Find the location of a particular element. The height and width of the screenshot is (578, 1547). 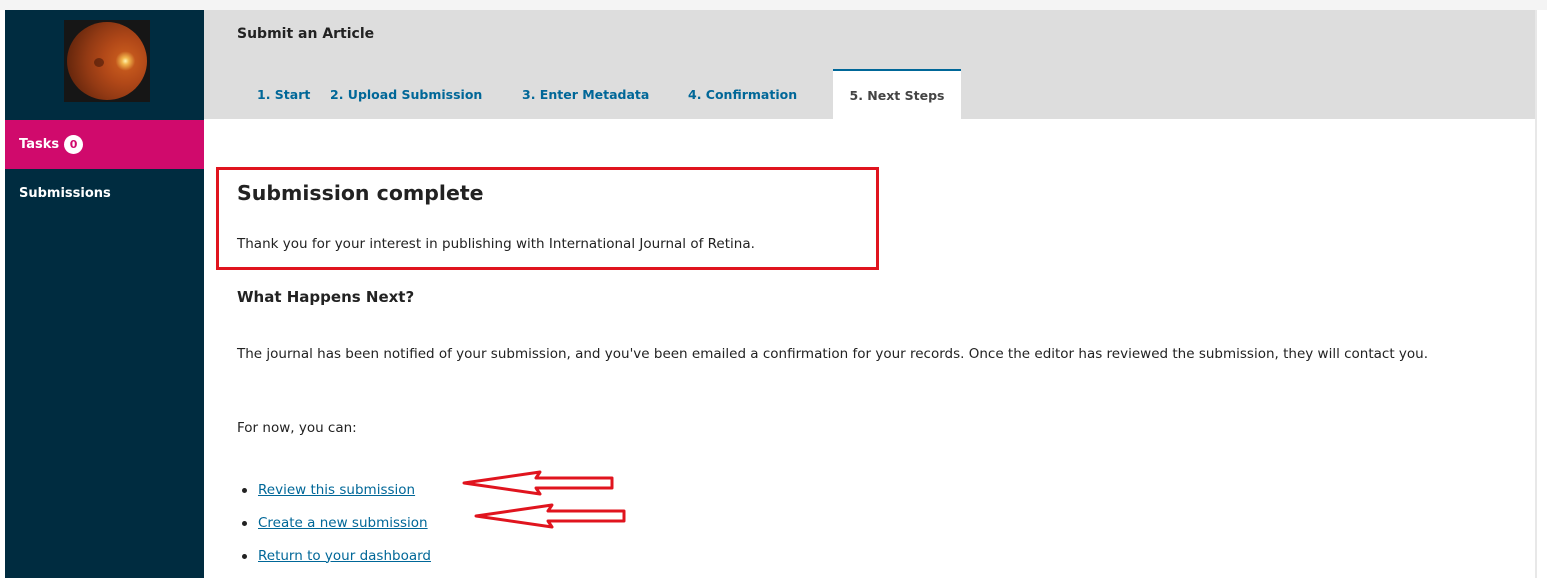

tab-upload-submission: 2. Upload Submission is located at coordinates (406, 94).